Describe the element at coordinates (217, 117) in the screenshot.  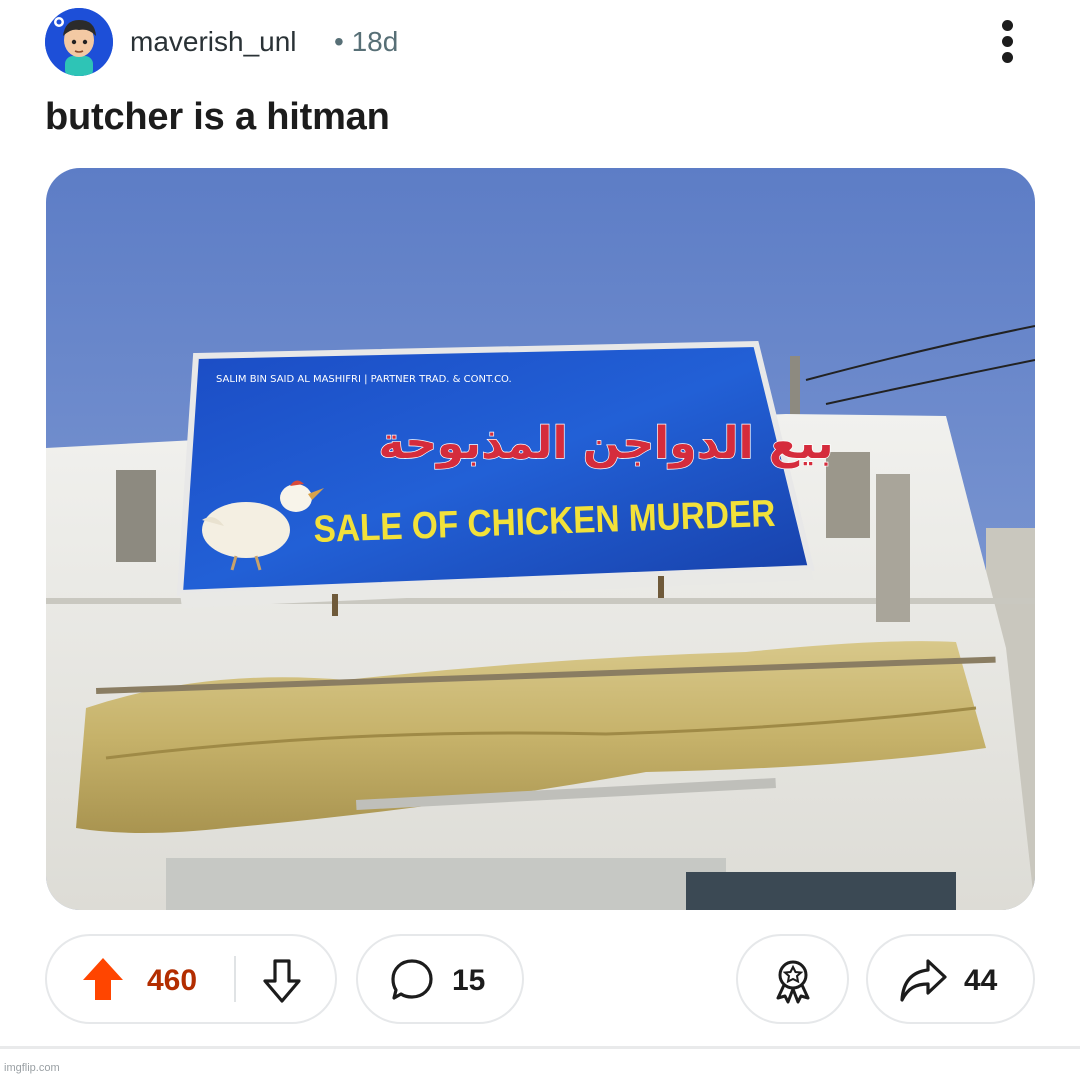
I see `post-title: butcher is a hitman` at that location.